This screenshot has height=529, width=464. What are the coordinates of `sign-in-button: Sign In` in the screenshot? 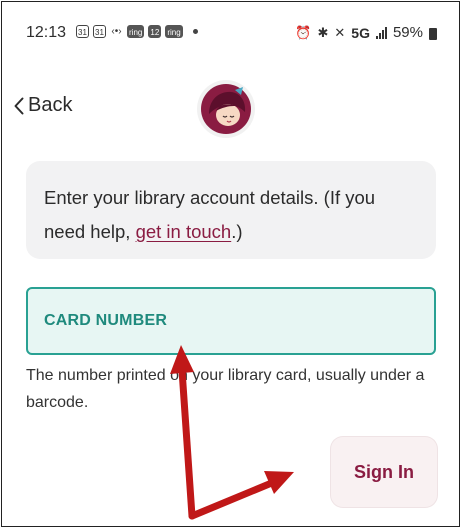 It's located at (384, 472).